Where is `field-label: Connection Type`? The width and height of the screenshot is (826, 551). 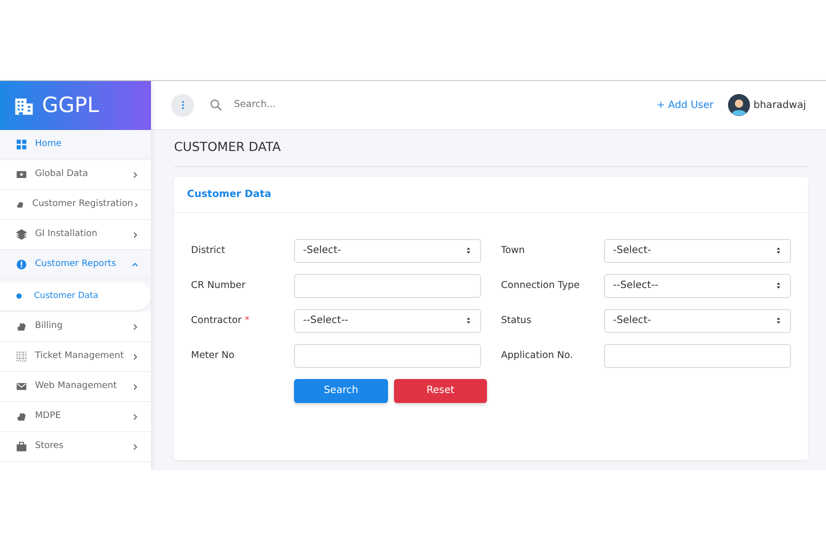
field-label: Connection Type is located at coordinates (541, 285).